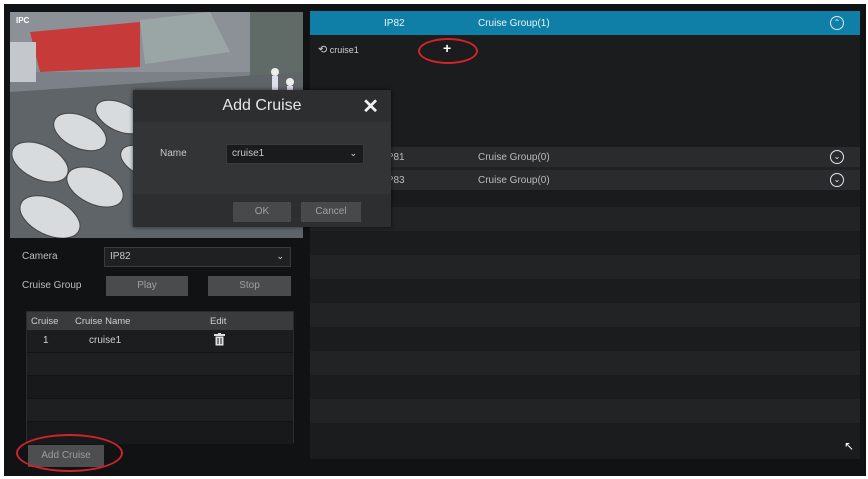 The height and width of the screenshot is (479, 868). Describe the element at coordinates (394, 23) in the screenshot. I see `group-camera: IP82` at that location.